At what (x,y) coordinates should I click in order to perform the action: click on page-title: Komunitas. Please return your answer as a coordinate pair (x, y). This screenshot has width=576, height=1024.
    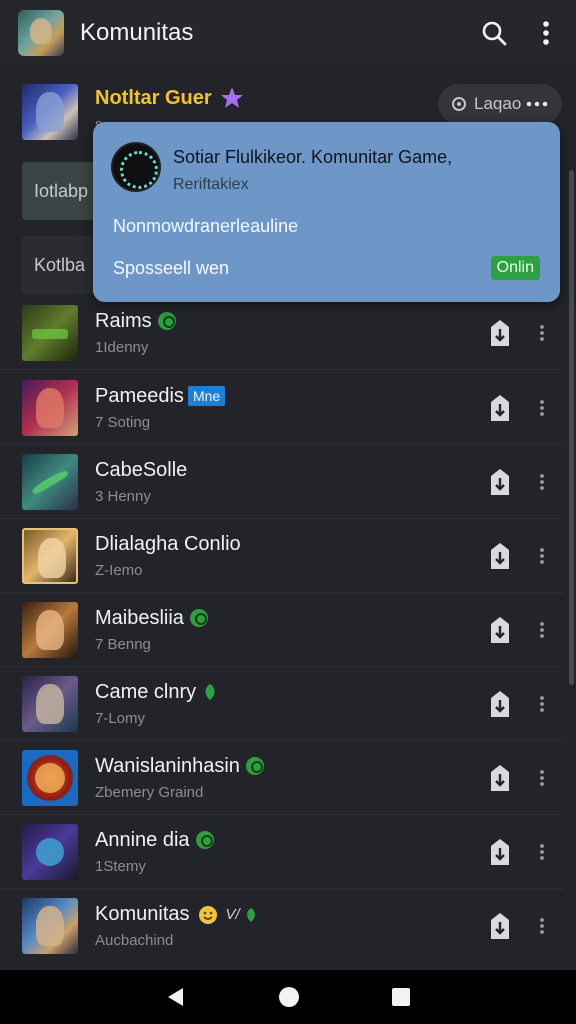
    Looking at the image, I should click on (137, 32).